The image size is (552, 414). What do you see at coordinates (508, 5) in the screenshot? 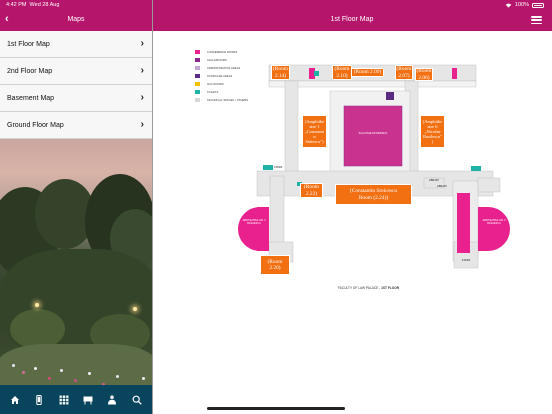
I see `wifi-icon` at bounding box center [508, 5].